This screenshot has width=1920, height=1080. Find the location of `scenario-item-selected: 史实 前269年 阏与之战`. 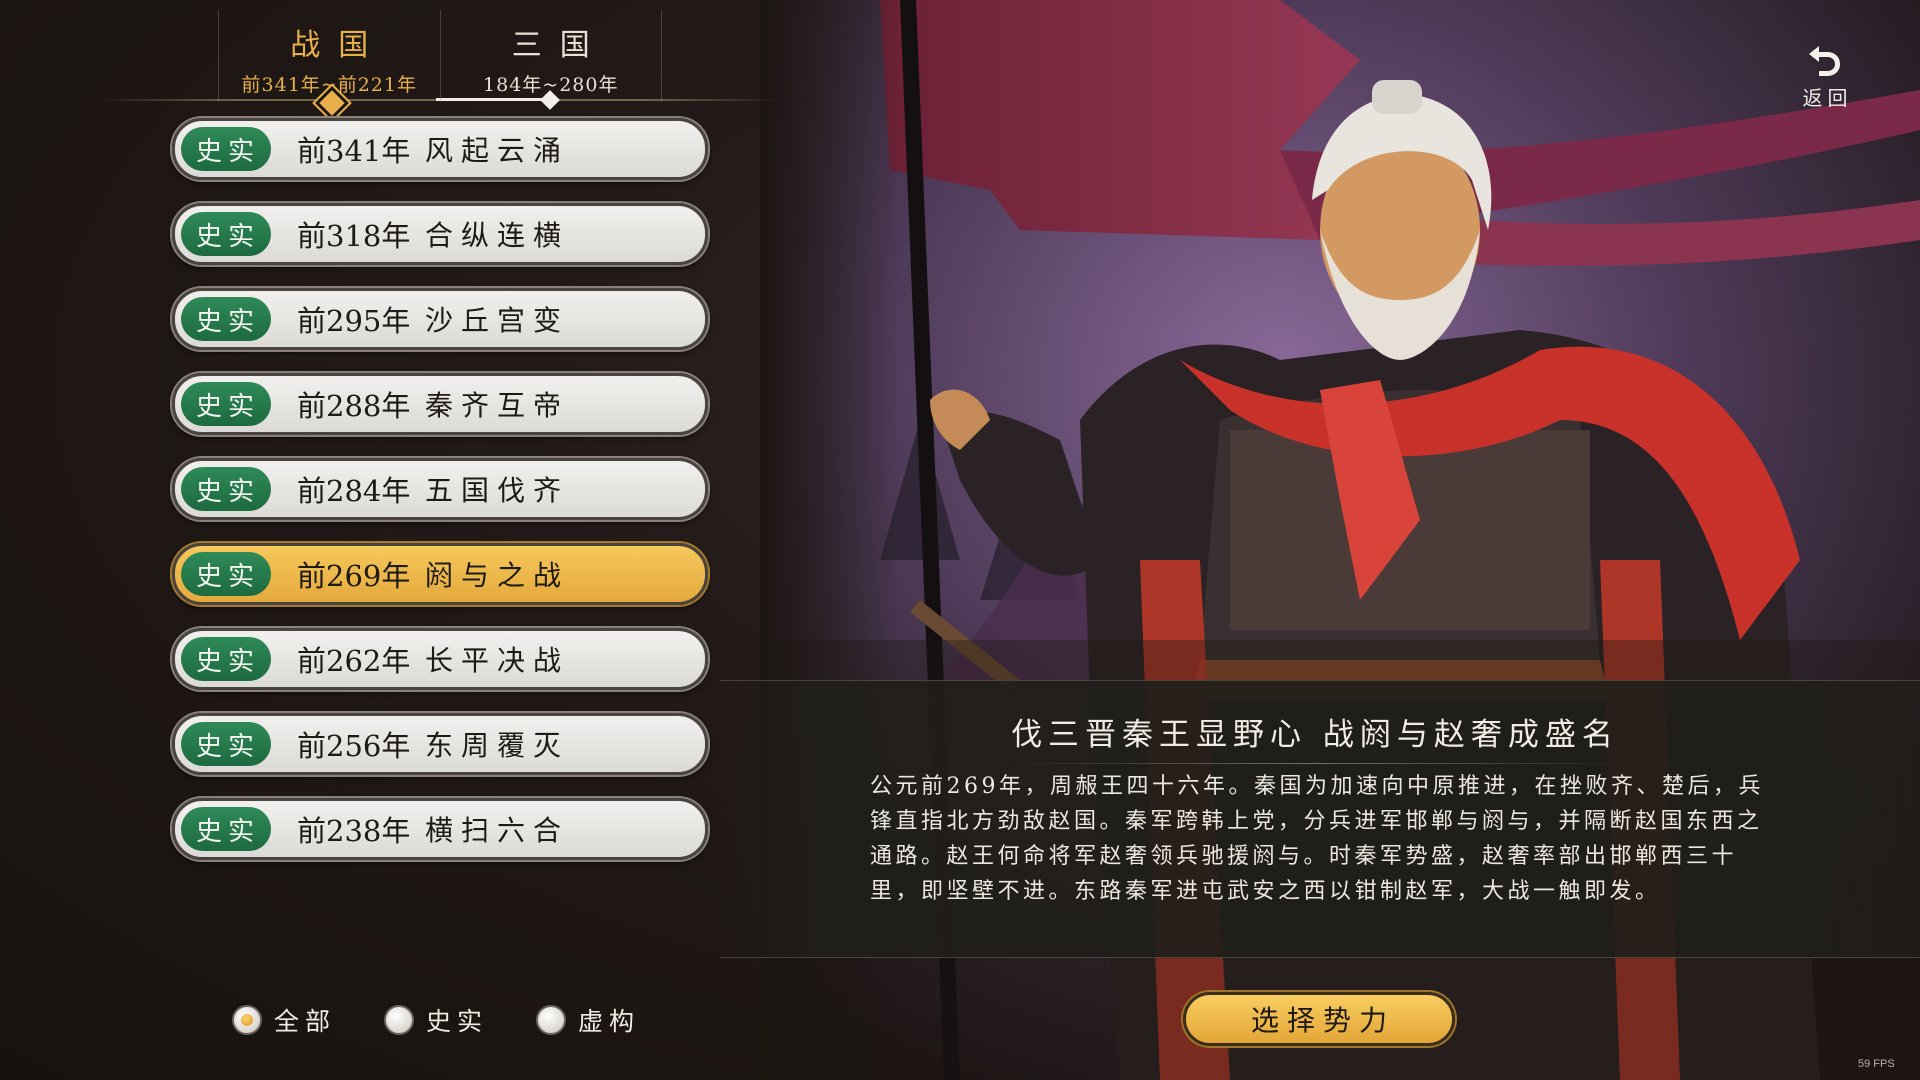

scenario-item-selected: 史实 前269年 阏与之战 is located at coordinates (440, 574).